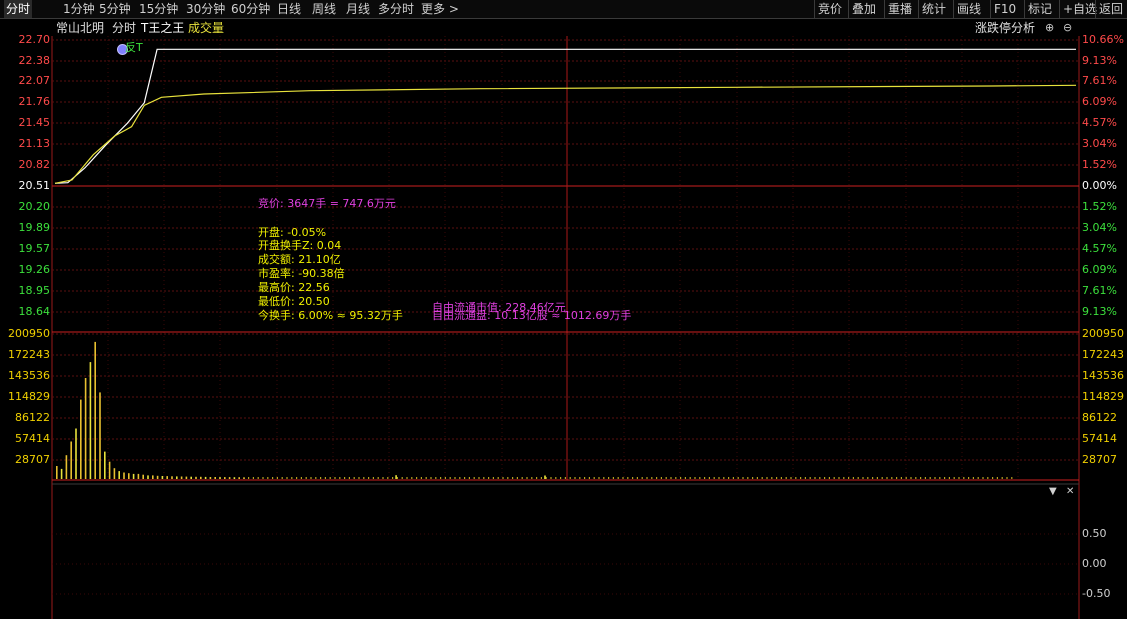  I want to click on toolbar-button-0: 竞价, so click(830, 9).